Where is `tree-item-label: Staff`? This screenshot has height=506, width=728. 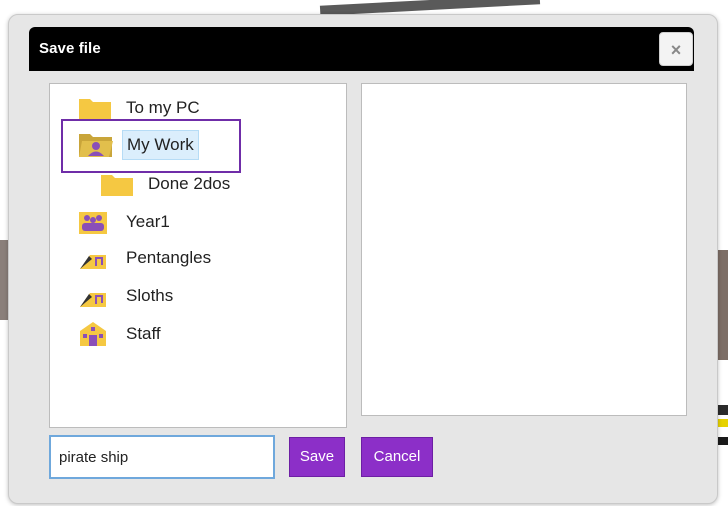 tree-item-label: Staff is located at coordinates (143, 333).